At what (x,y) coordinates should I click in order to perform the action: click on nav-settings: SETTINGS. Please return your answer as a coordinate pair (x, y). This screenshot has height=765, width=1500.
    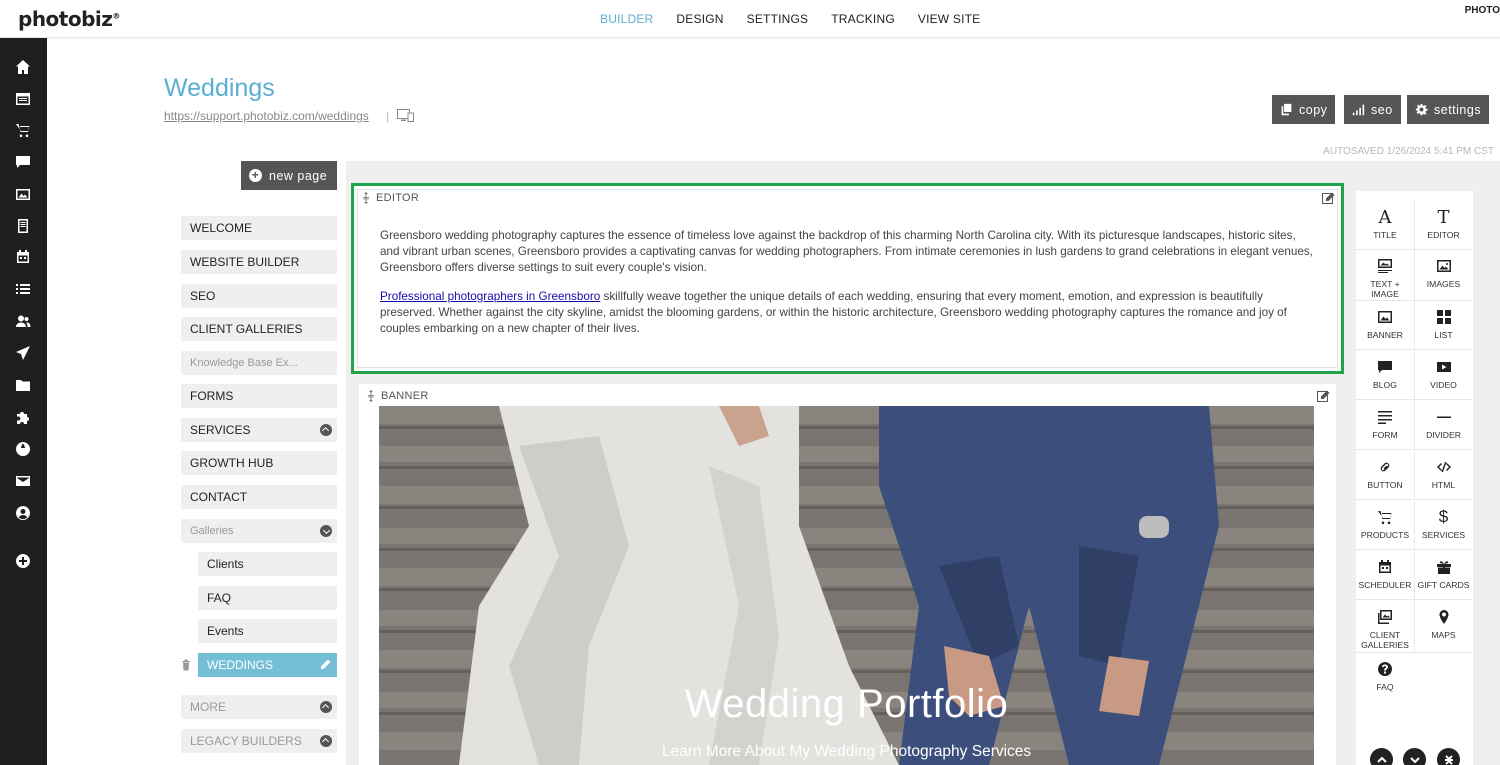
    Looking at the image, I should click on (778, 19).